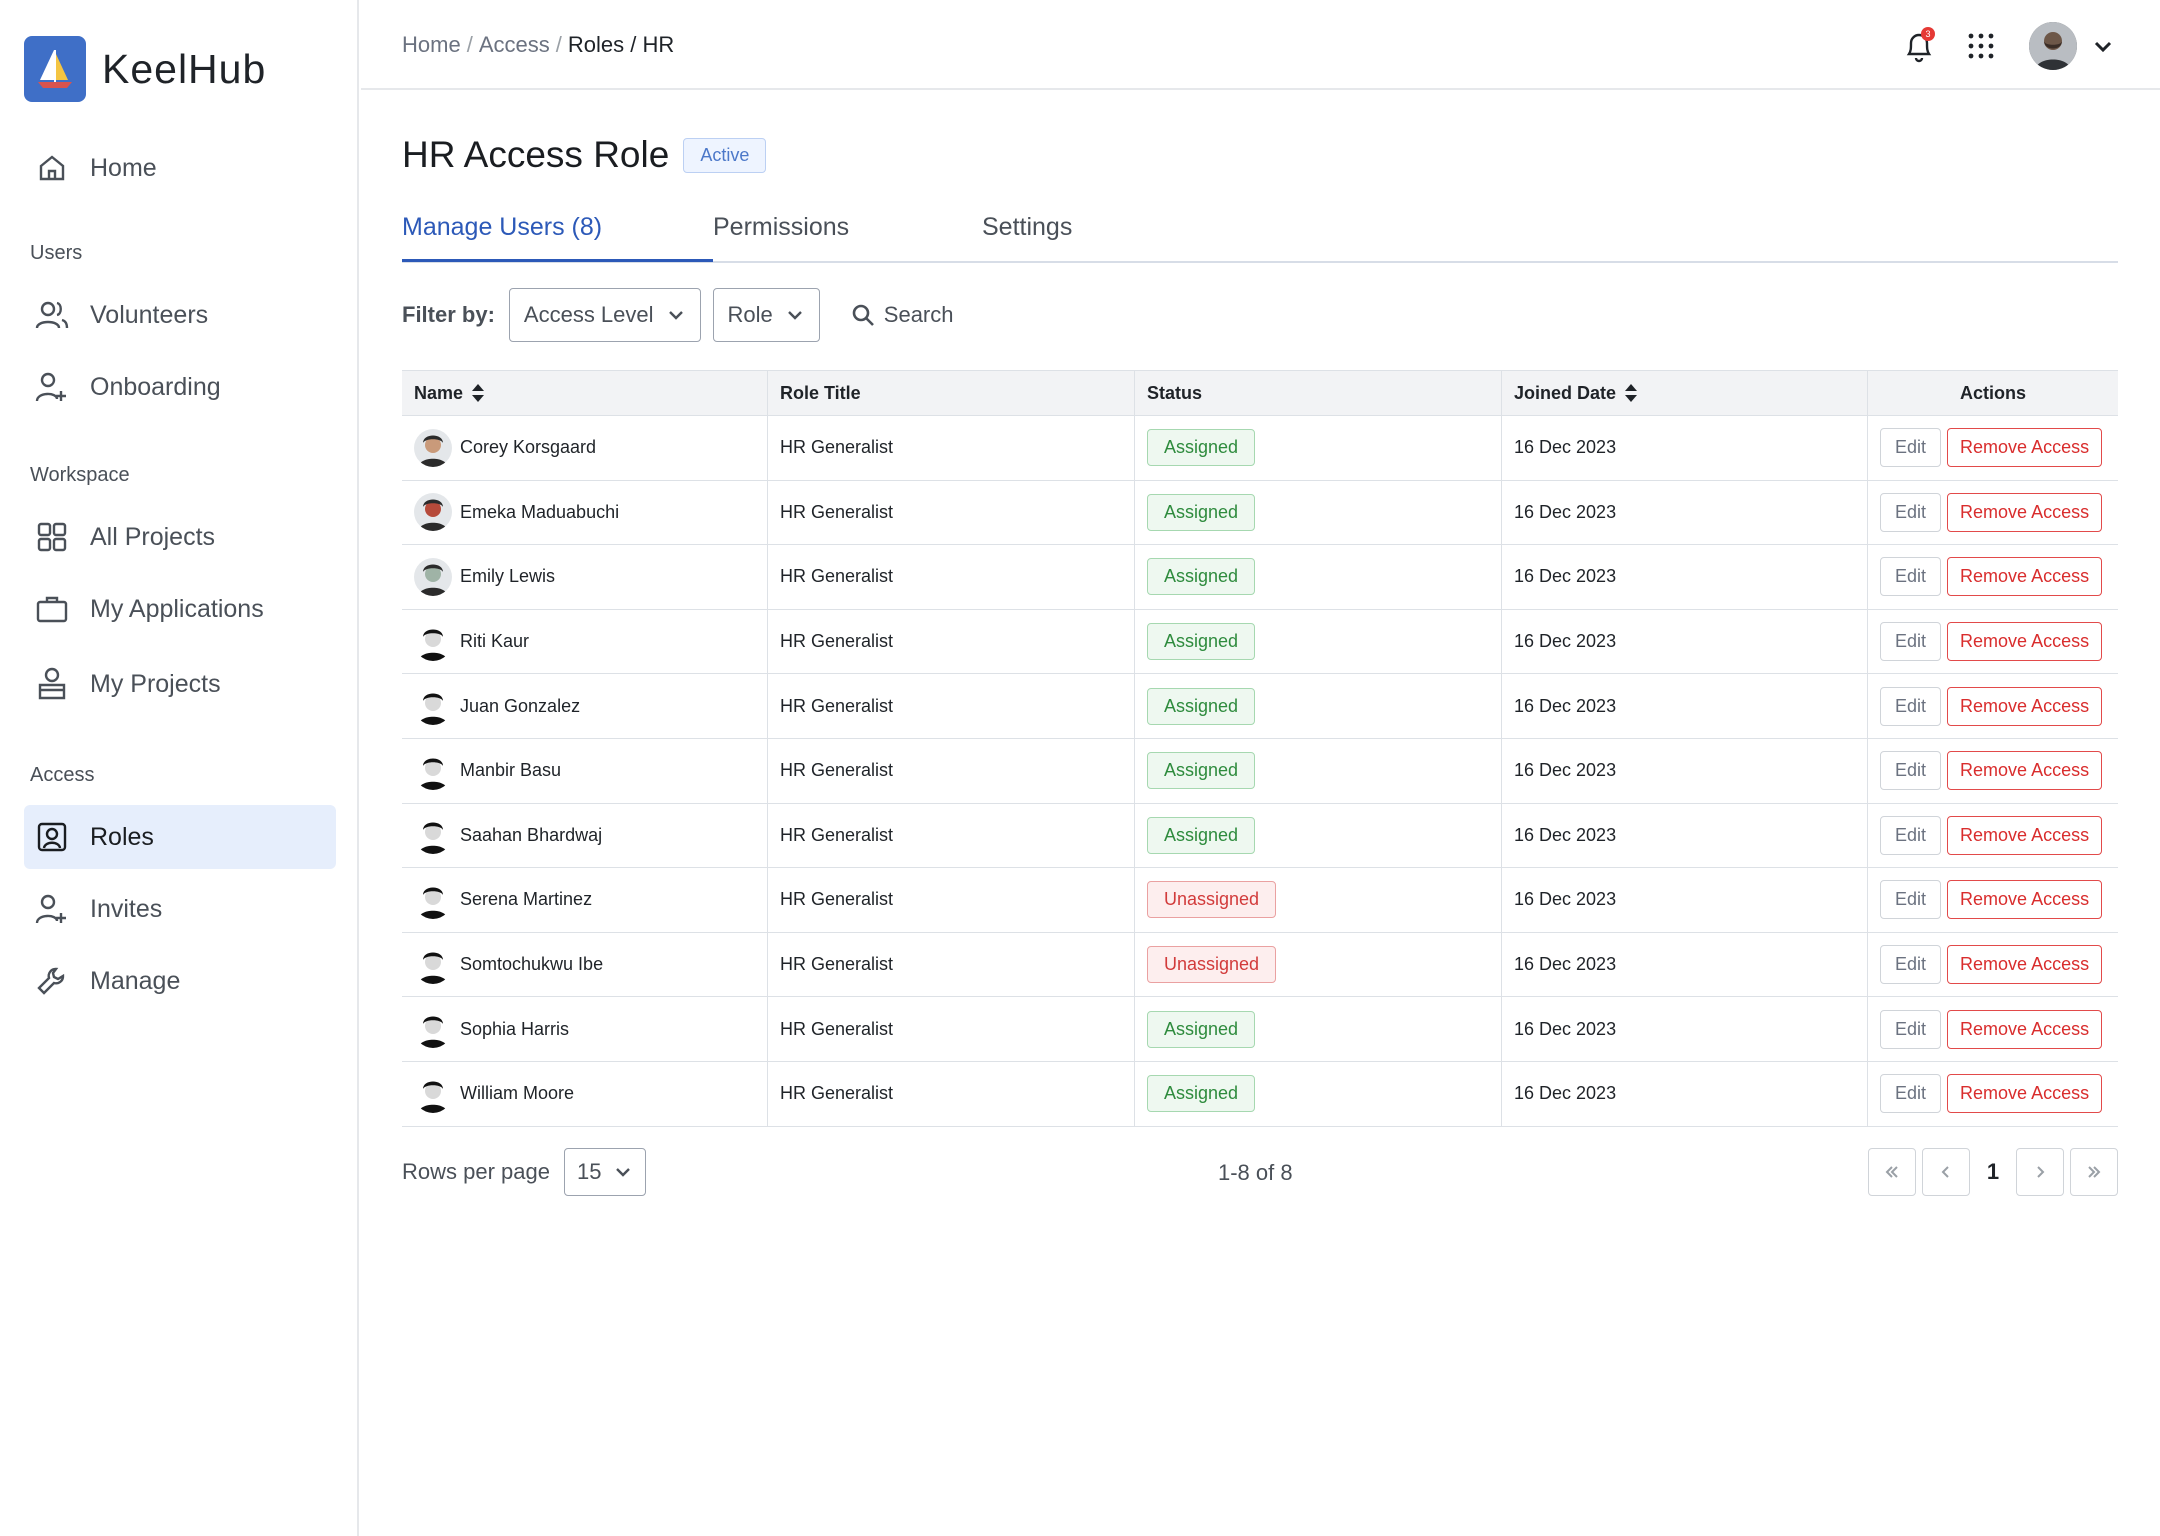 The height and width of the screenshot is (1536, 2160). I want to click on sidebar-item-my-applications: My Applications, so click(180, 609).